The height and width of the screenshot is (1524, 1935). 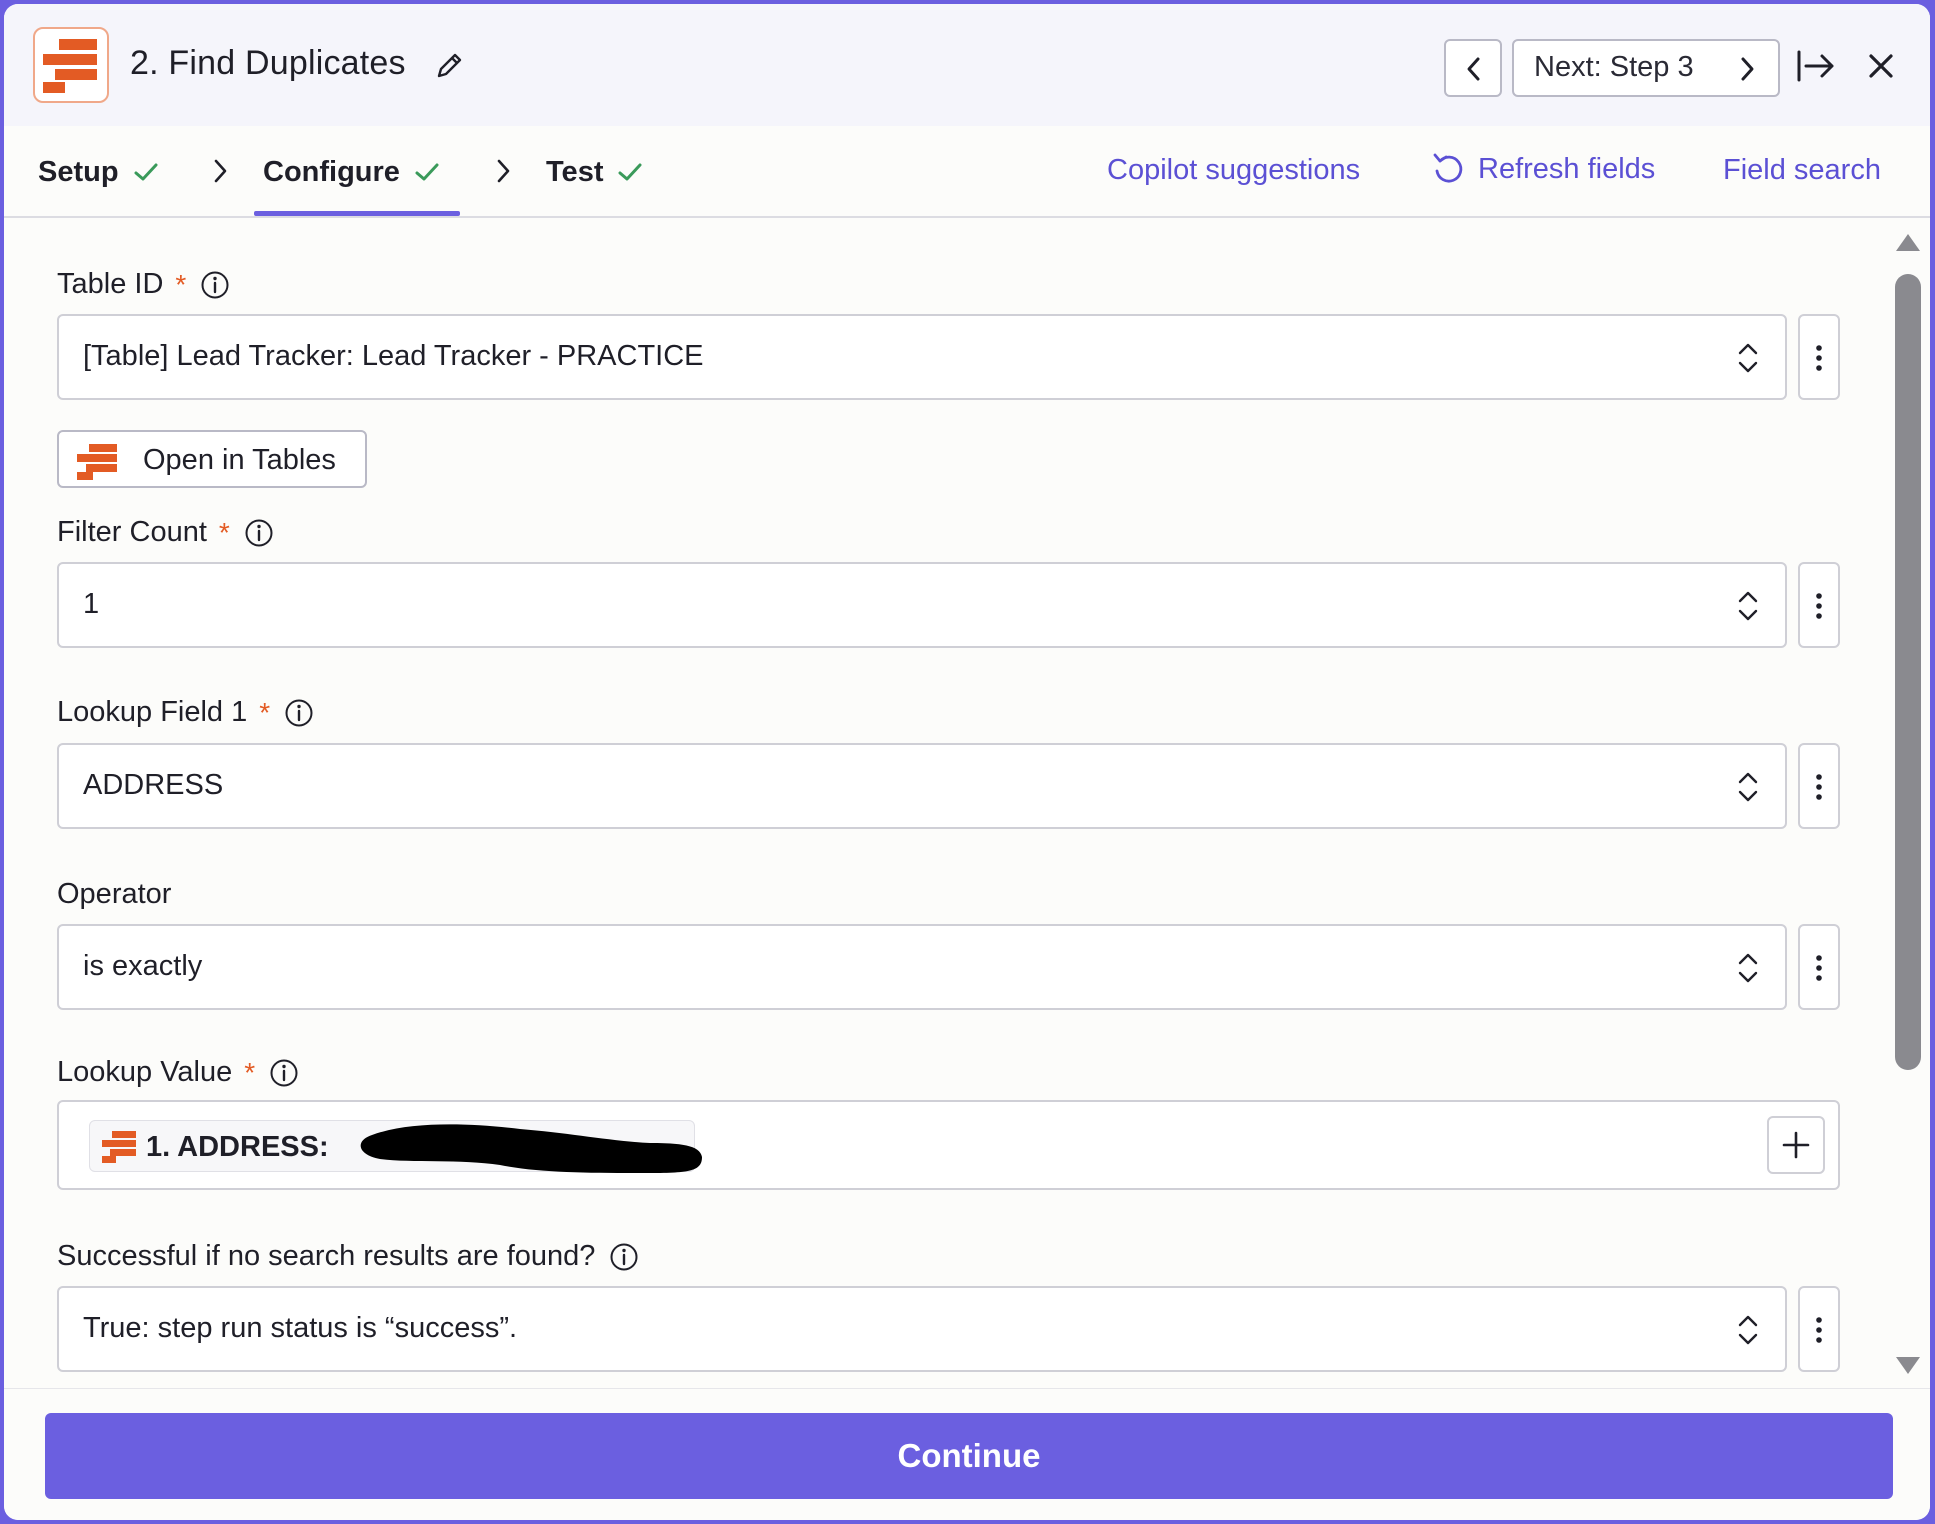 What do you see at coordinates (1448, 168) in the screenshot?
I see `refresh-icon` at bounding box center [1448, 168].